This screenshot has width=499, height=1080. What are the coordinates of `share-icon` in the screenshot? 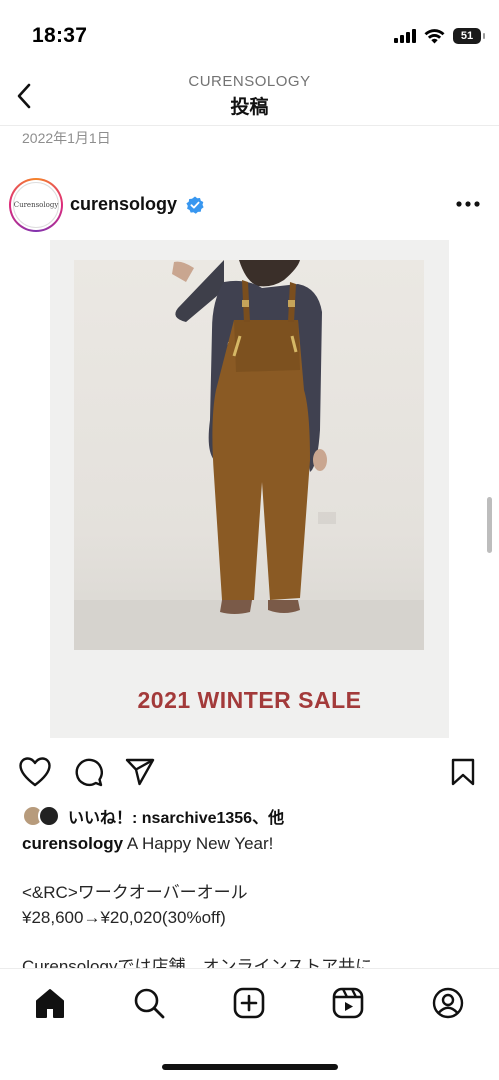 It's located at (140, 772).